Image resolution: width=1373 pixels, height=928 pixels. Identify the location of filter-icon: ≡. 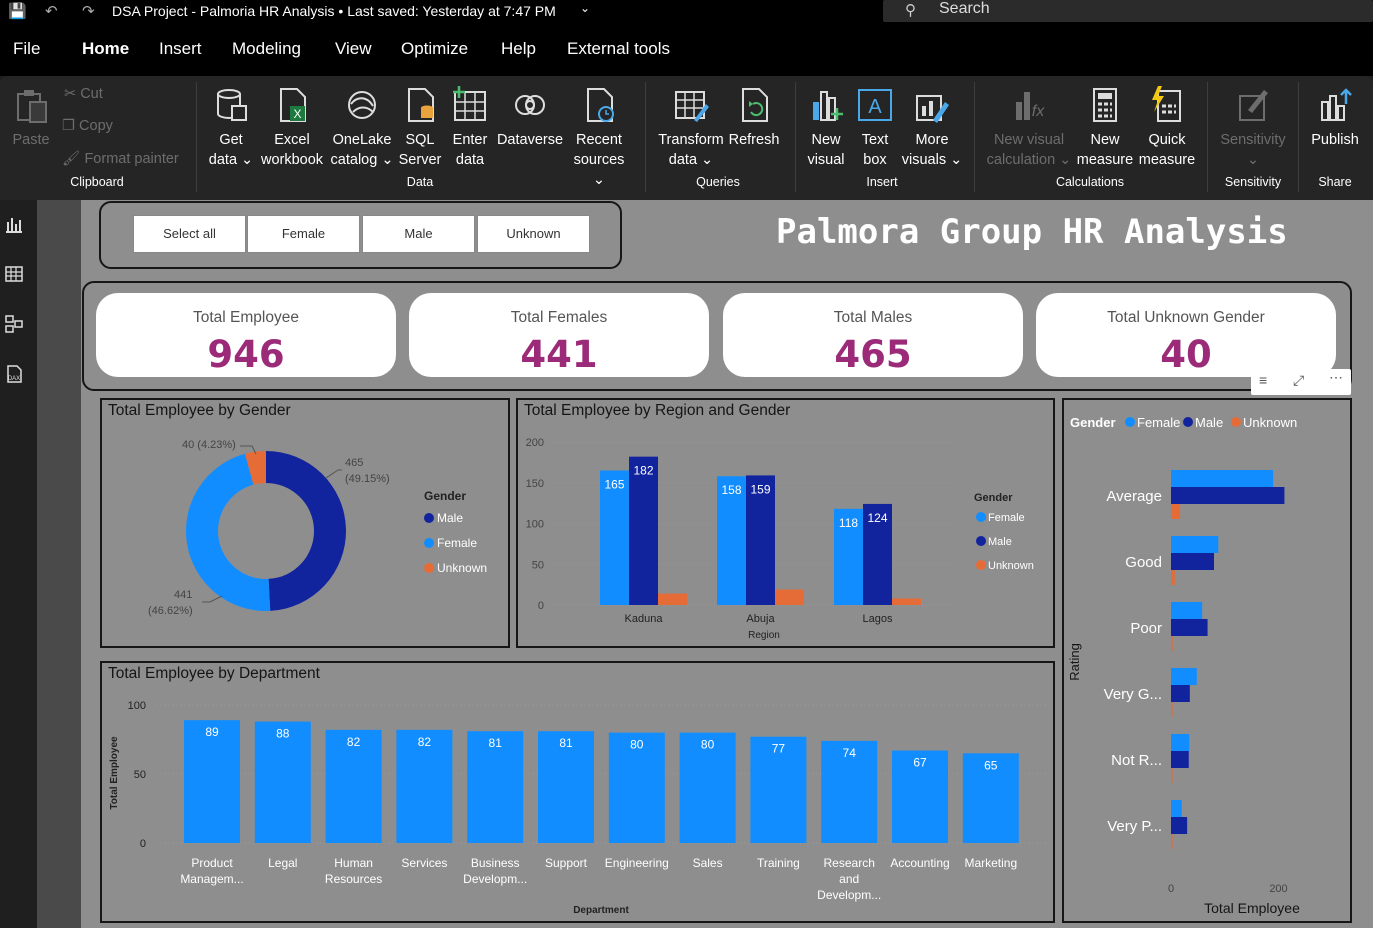
(1263, 380).